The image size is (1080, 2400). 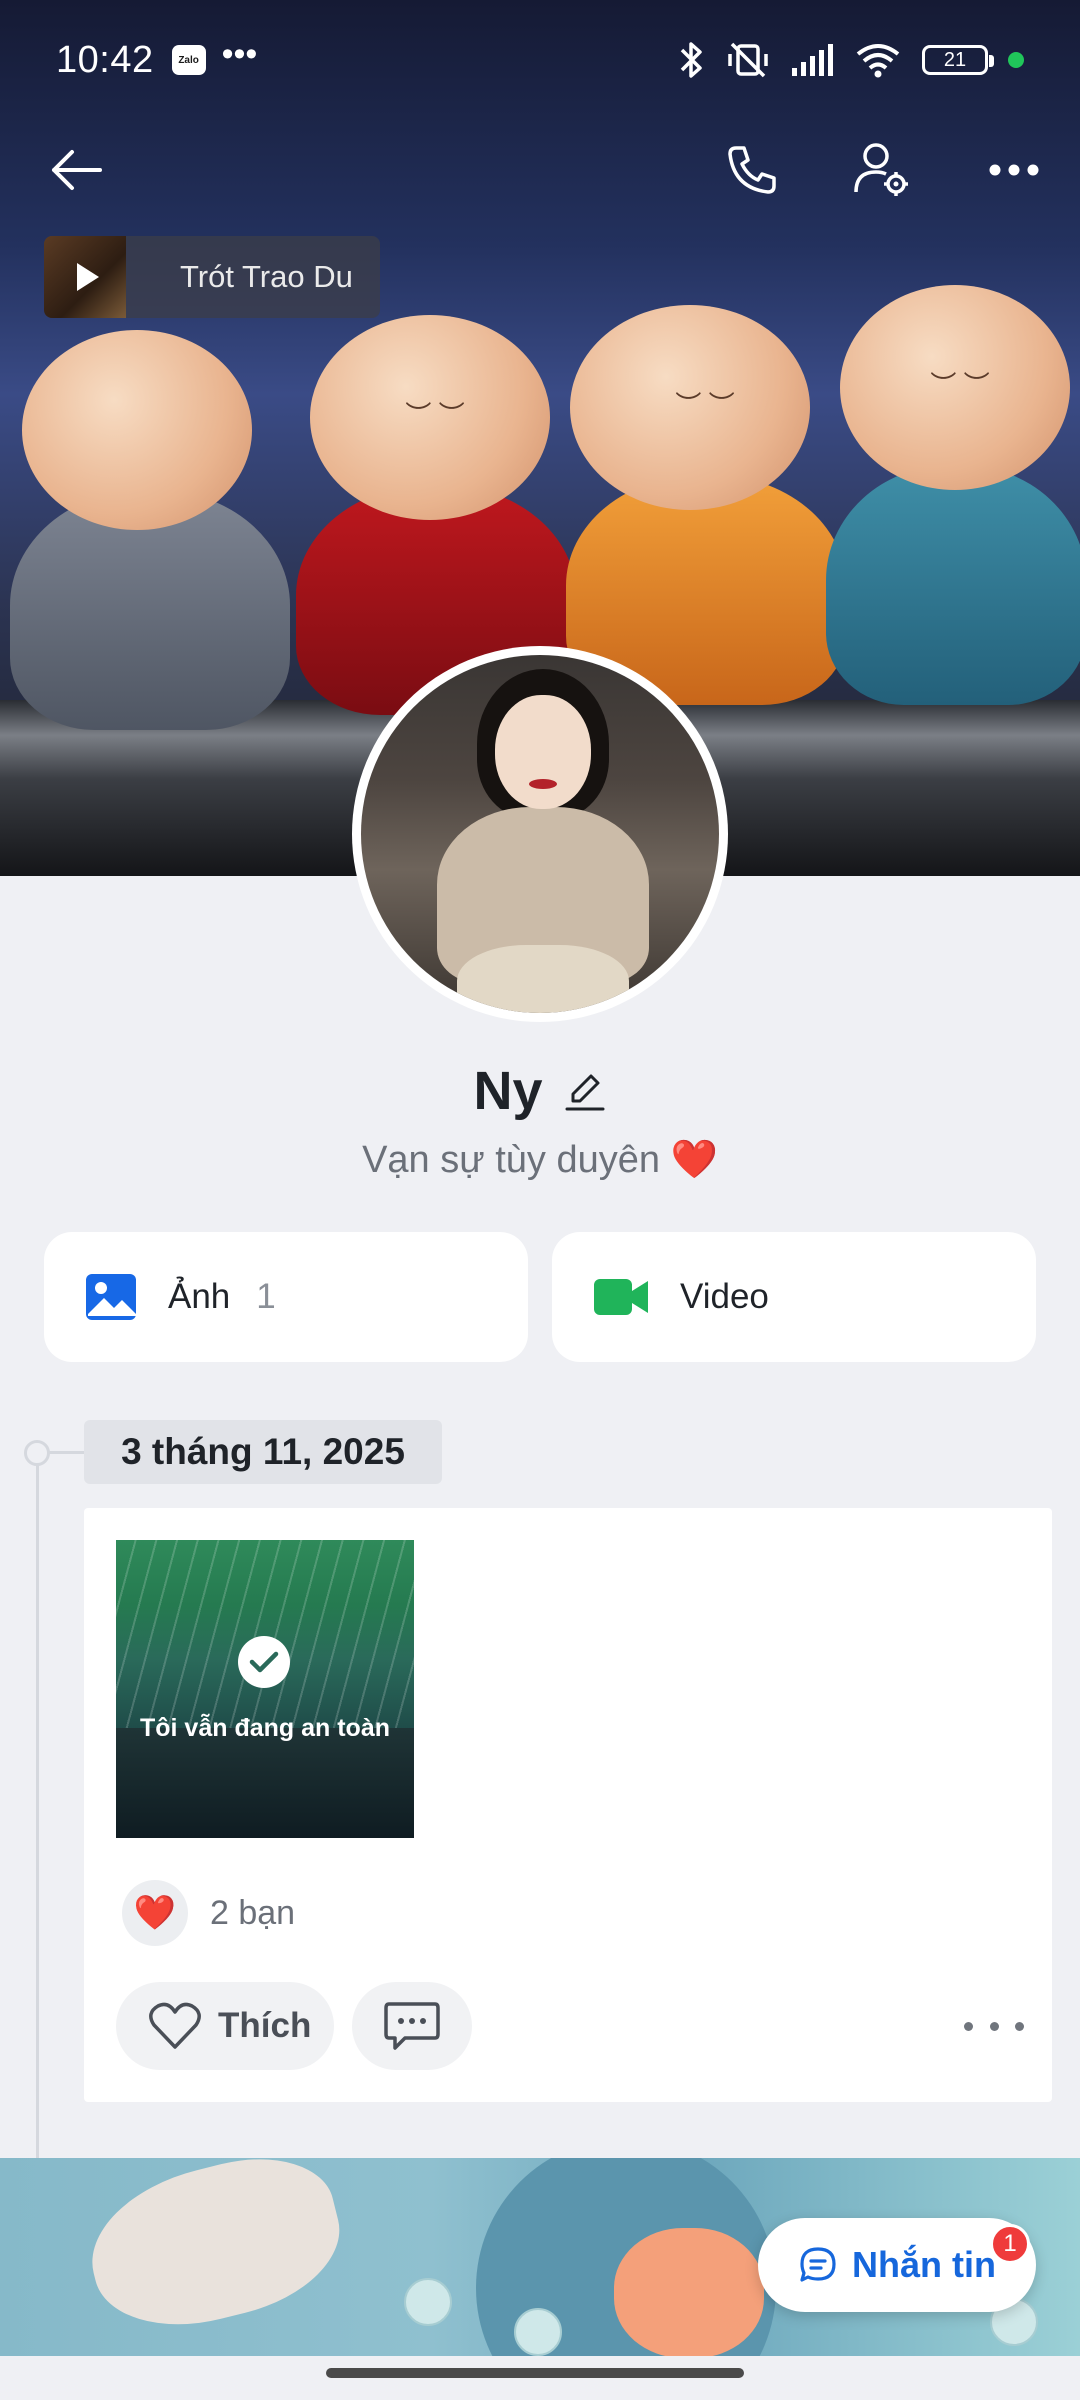 I want to click on user-settings-icon, so click(x=881, y=169).